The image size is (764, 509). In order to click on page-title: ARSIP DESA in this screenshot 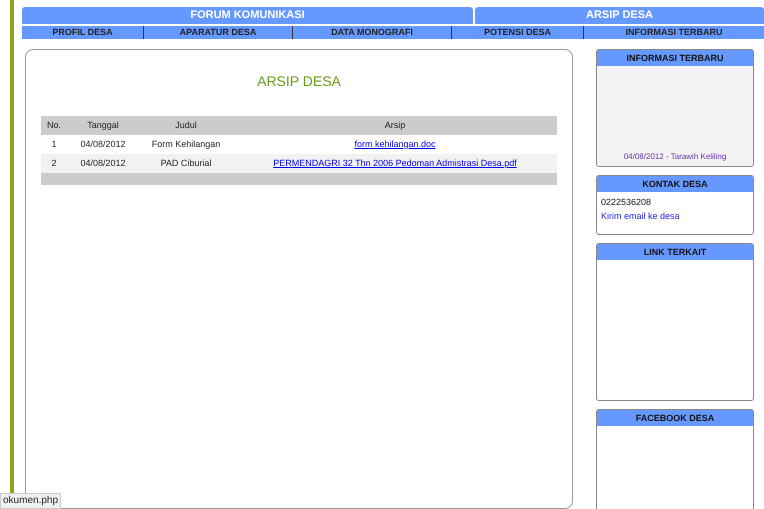, I will do `click(299, 81)`.